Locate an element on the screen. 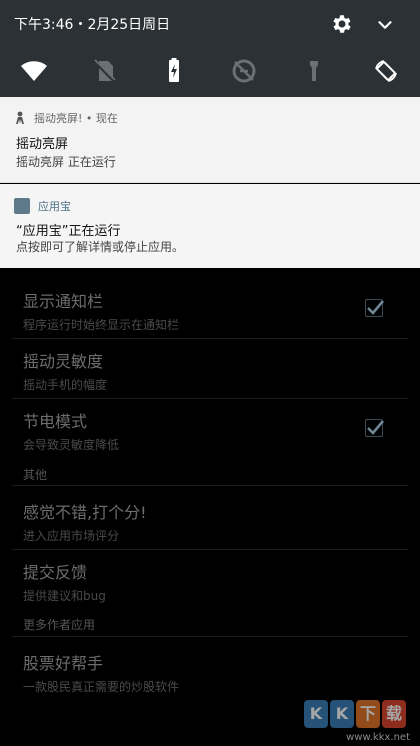 This screenshot has width=420, height=746. pref-summary: 程序运行时始终显示在通知栏 is located at coordinates (101, 325).